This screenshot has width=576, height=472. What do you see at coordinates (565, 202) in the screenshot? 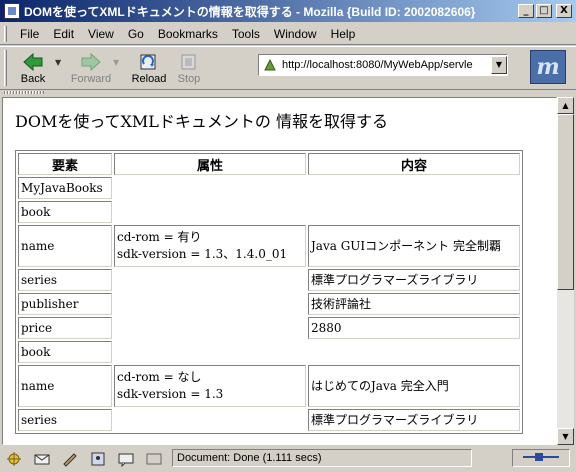
I see `scroll-thumb` at bounding box center [565, 202].